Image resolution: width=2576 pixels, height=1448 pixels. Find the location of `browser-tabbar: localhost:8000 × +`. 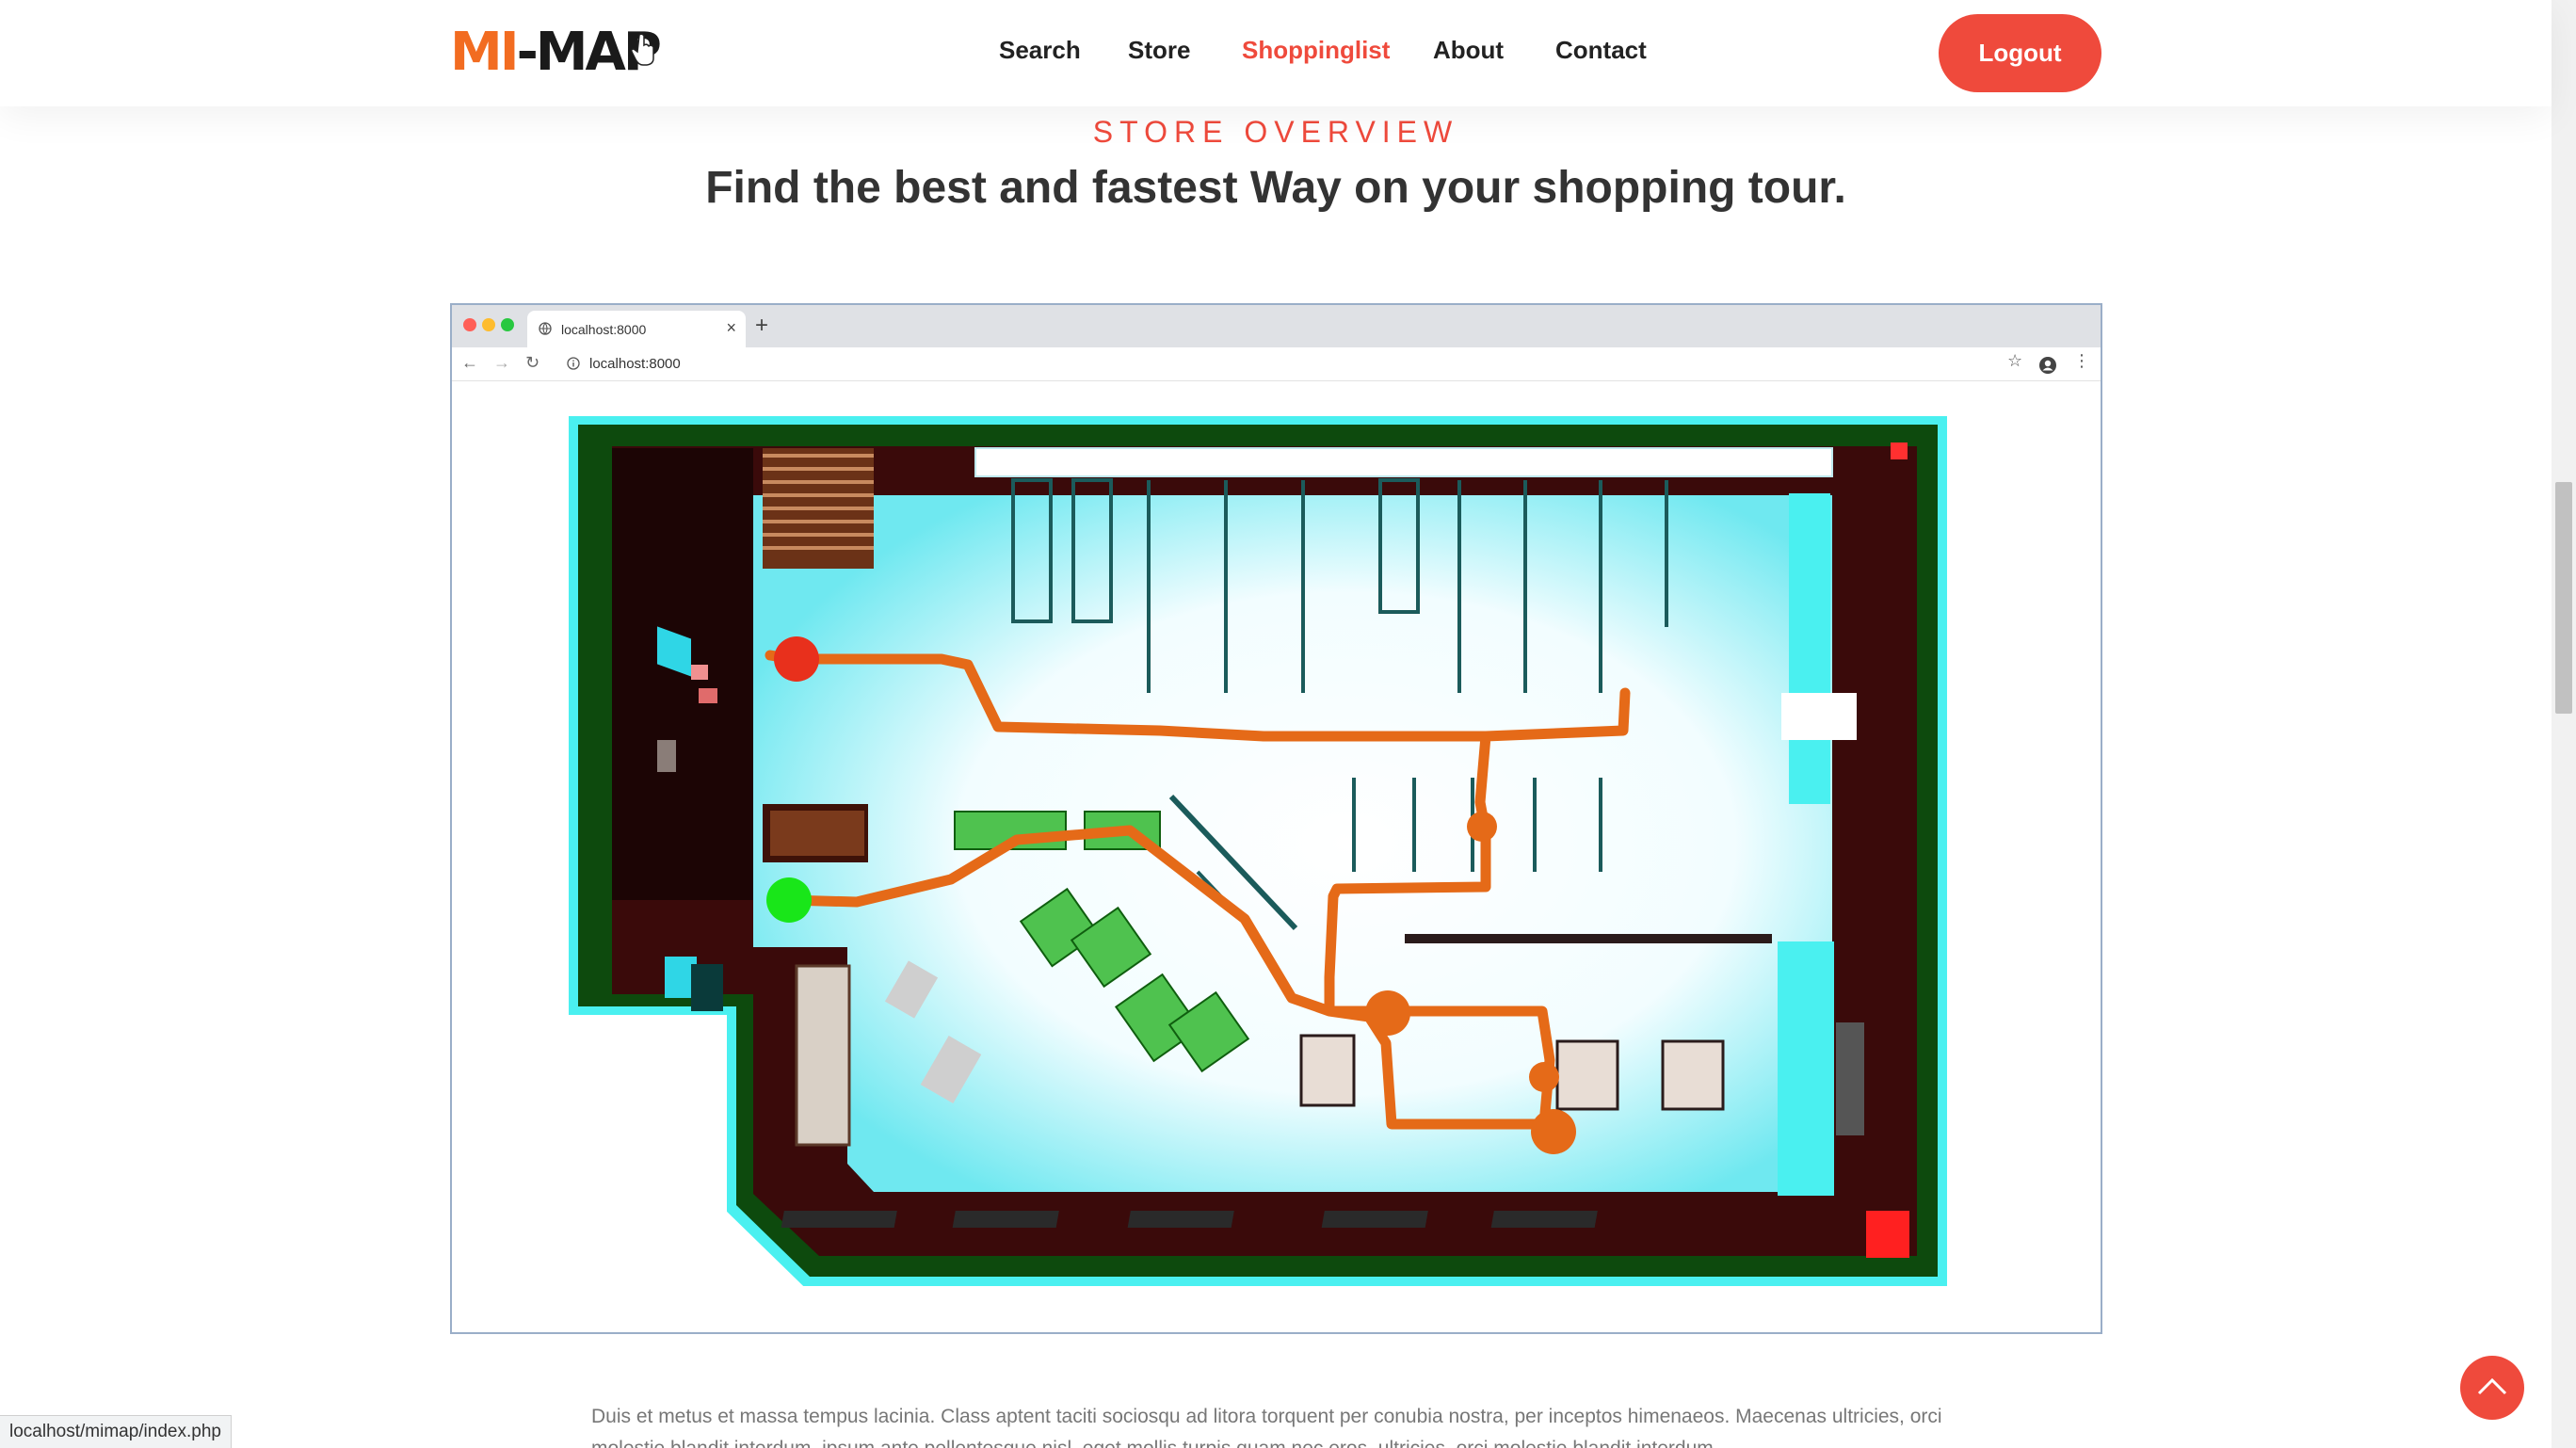

browser-tabbar: localhost:8000 × + is located at coordinates (1276, 326).